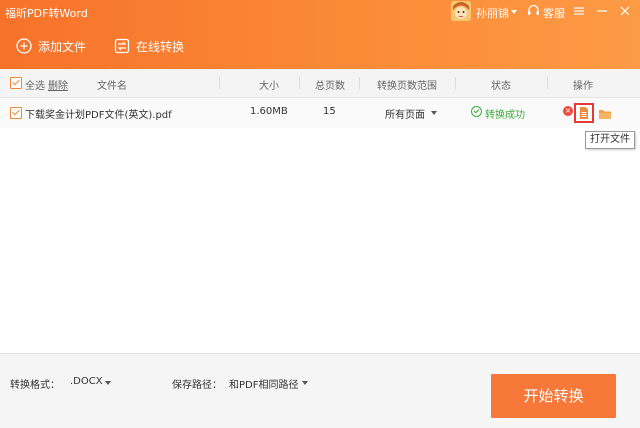 The height and width of the screenshot is (428, 640). What do you see at coordinates (62, 46) in the screenshot?
I see `add-file-label: 添加文件` at bounding box center [62, 46].